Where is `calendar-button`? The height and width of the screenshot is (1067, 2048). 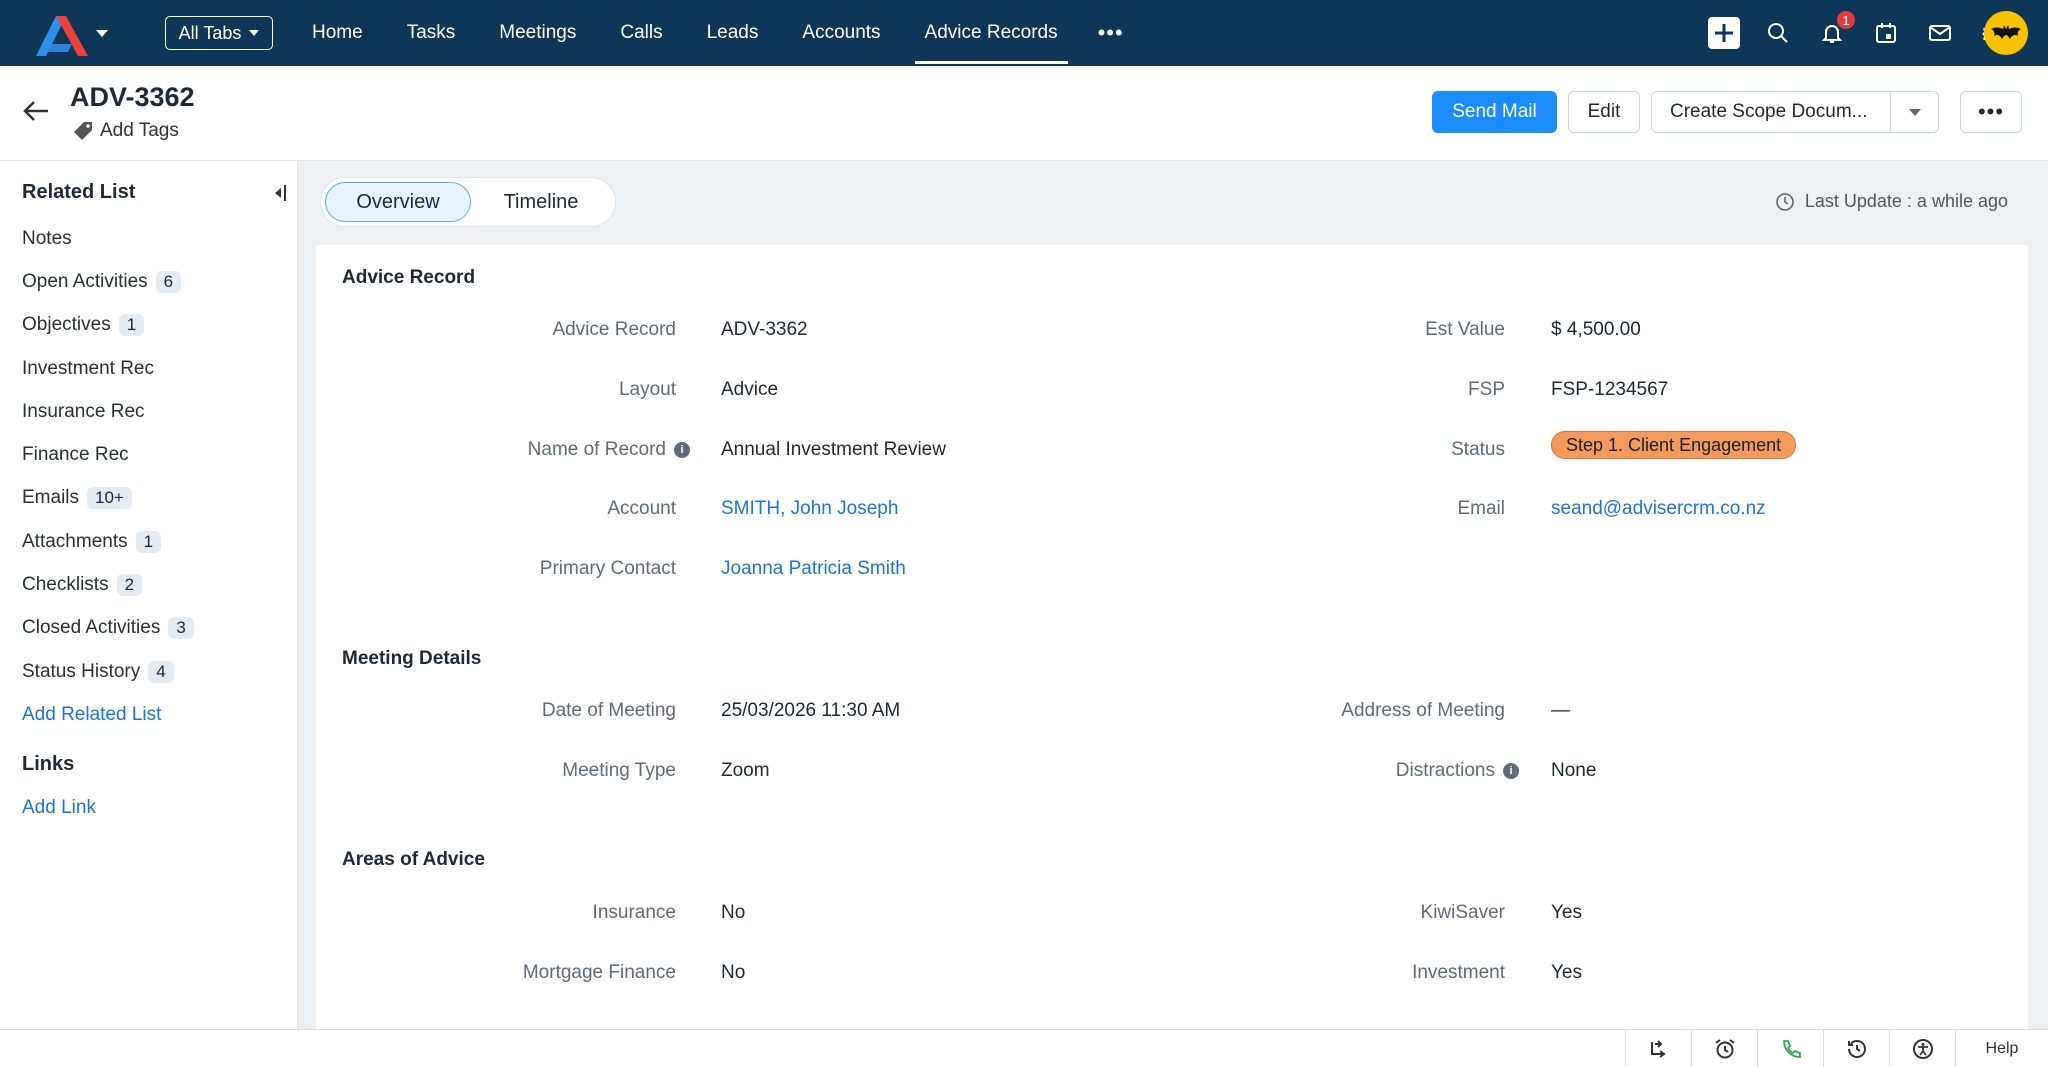 calendar-button is located at coordinates (1886, 33).